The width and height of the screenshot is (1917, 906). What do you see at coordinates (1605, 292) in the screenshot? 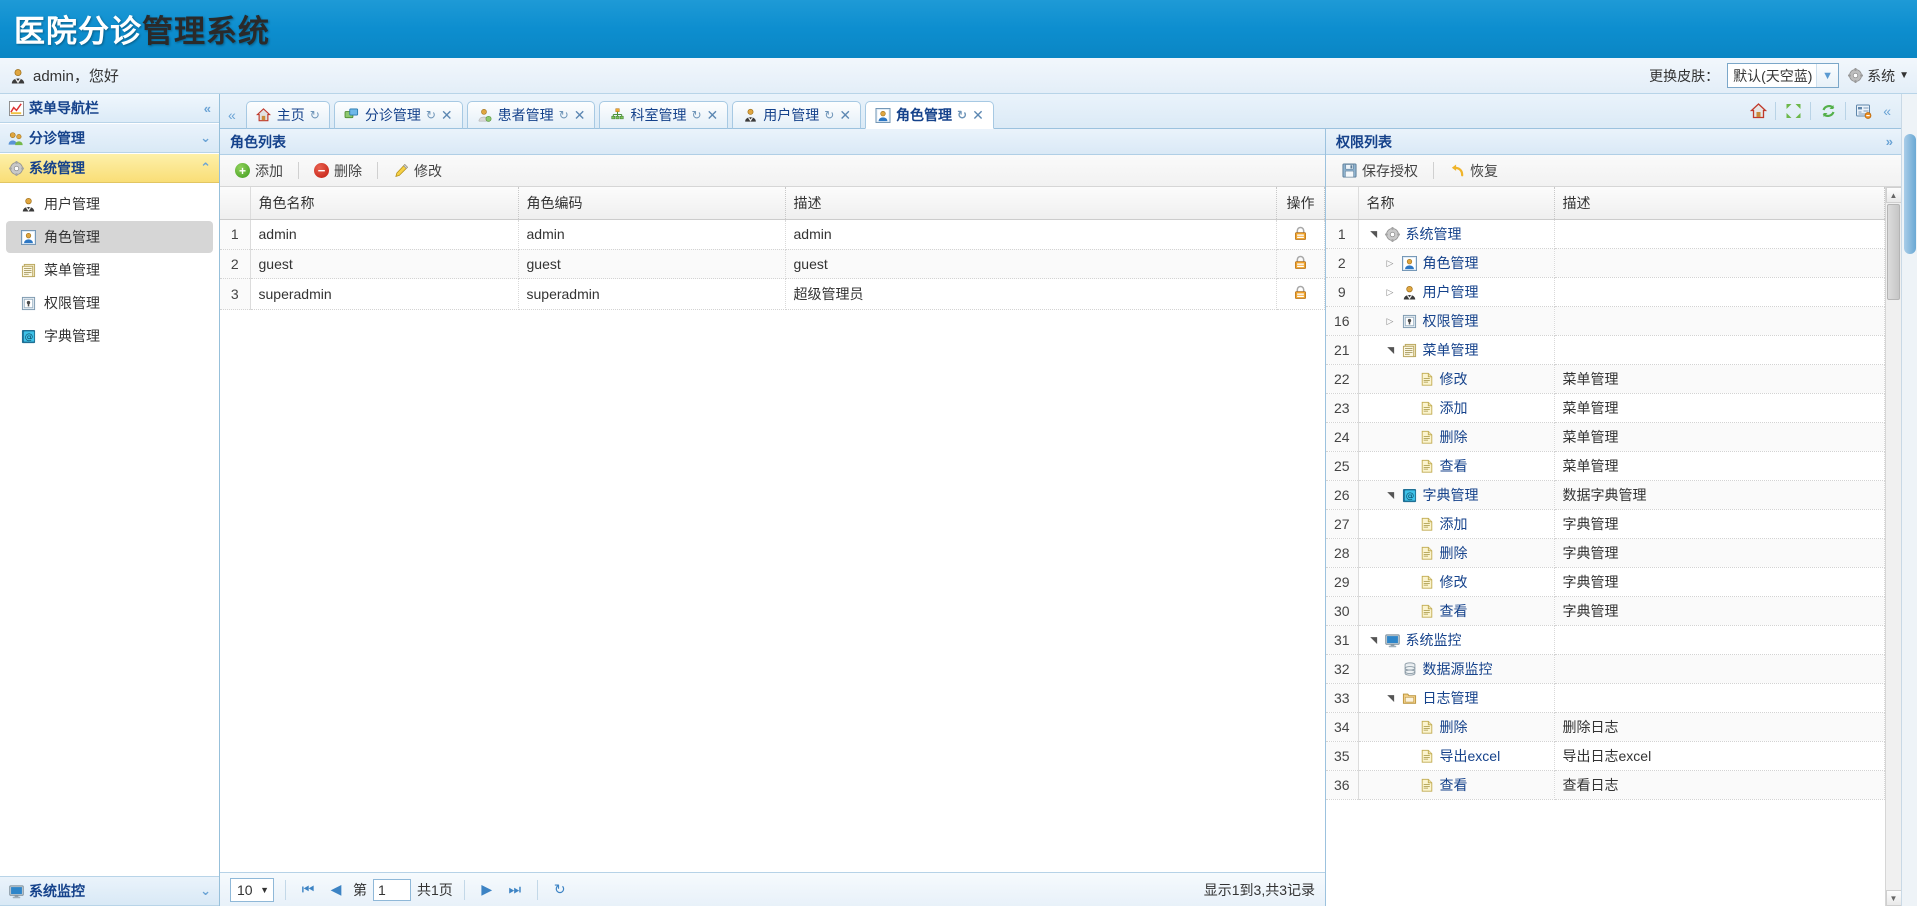
I see `permission-row: 9 ▷ 用户管理` at bounding box center [1605, 292].